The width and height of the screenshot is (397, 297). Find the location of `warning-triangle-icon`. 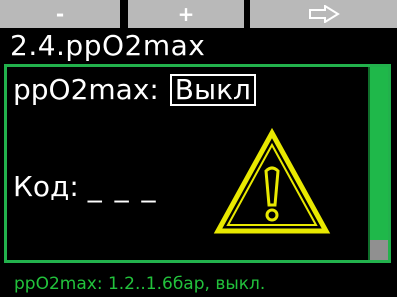

warning-triangle-icon is located at coordinates (272, 183).